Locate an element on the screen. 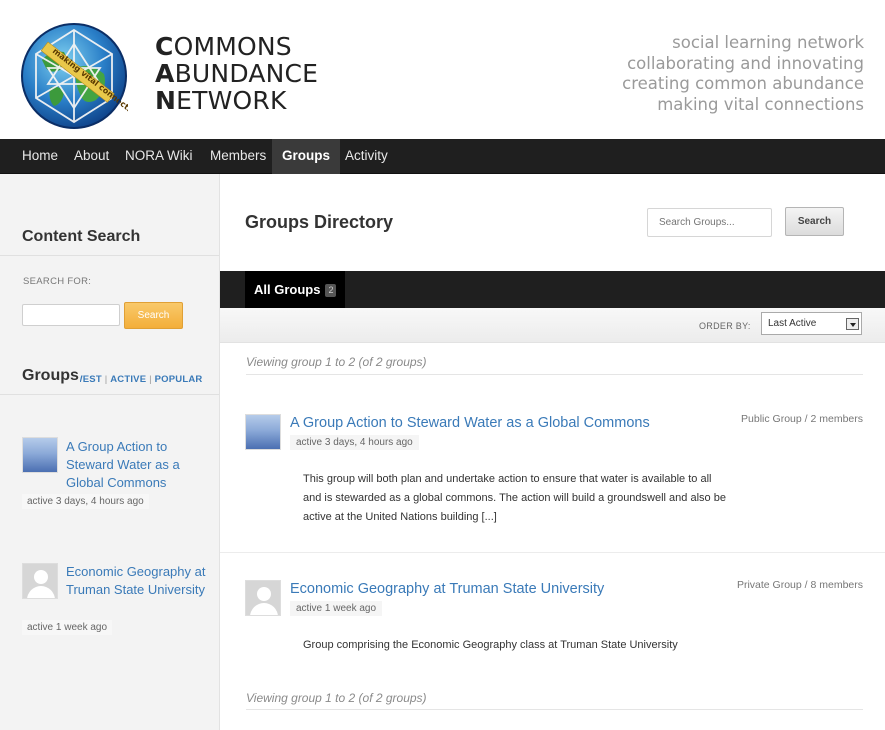 This screenshot has height=730, width=885. order-by-label: ORDER BY: is located at coordinates (725, 326).